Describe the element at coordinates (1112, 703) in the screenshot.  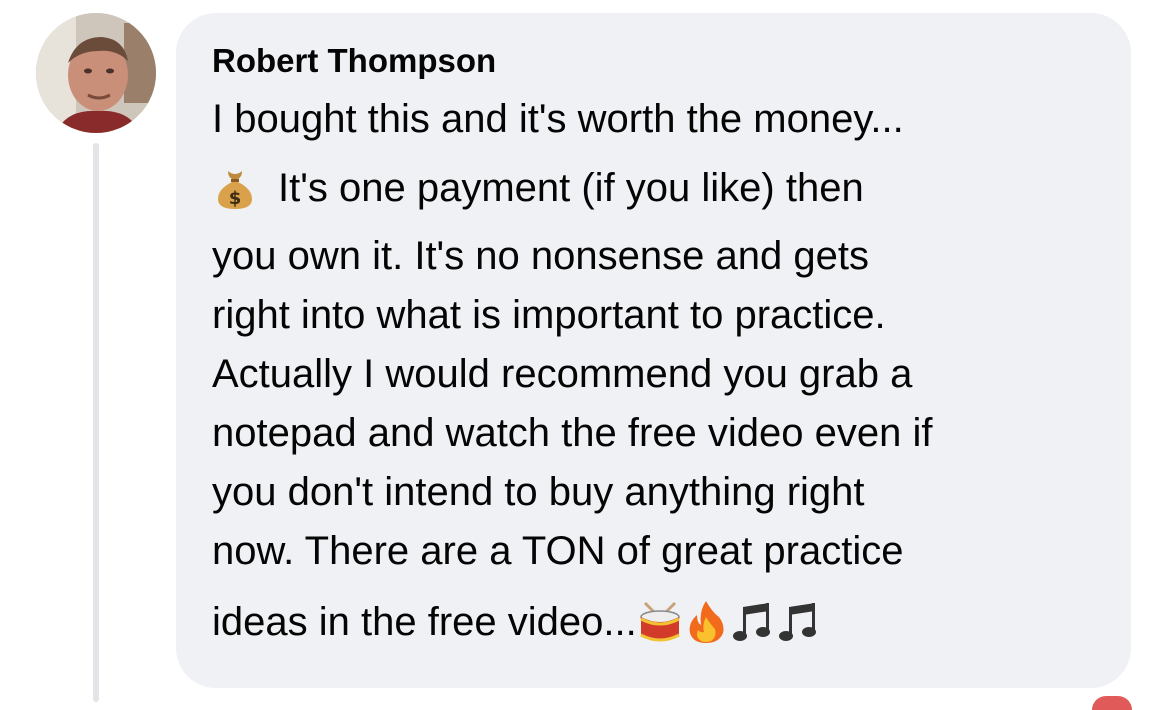
I see `reaction-badge` at that location.